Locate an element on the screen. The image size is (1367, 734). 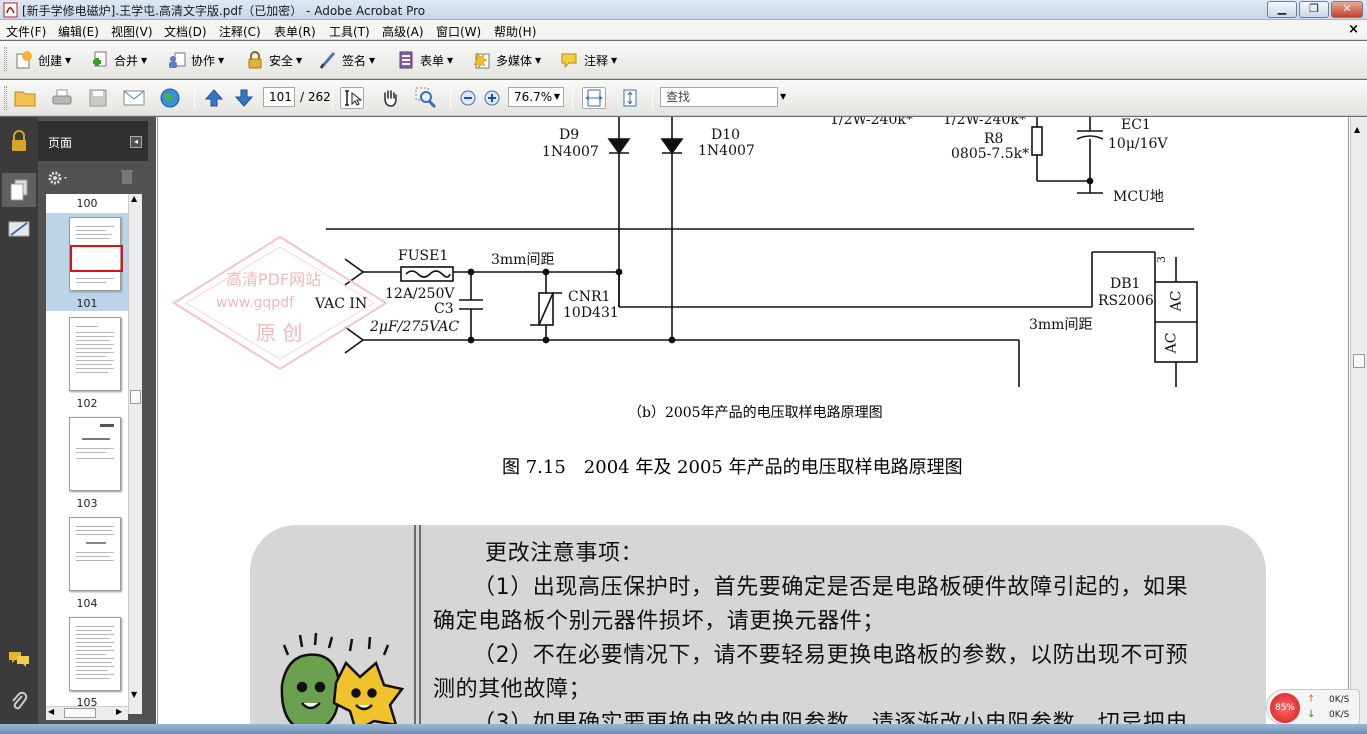
schematic-label: 2μF/275VAC is located at coordinates (415, 327).